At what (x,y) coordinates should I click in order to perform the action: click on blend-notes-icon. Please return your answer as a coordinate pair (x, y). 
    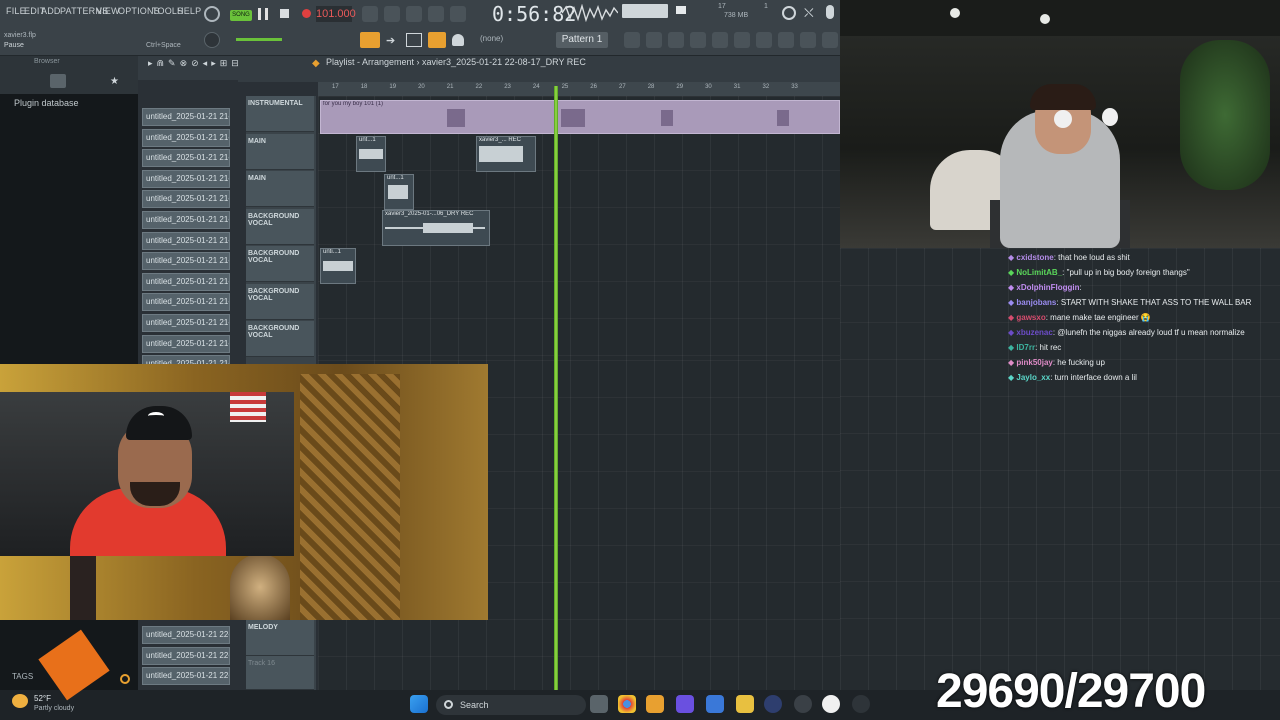
    Looking at the image, I should click on (436, 14).